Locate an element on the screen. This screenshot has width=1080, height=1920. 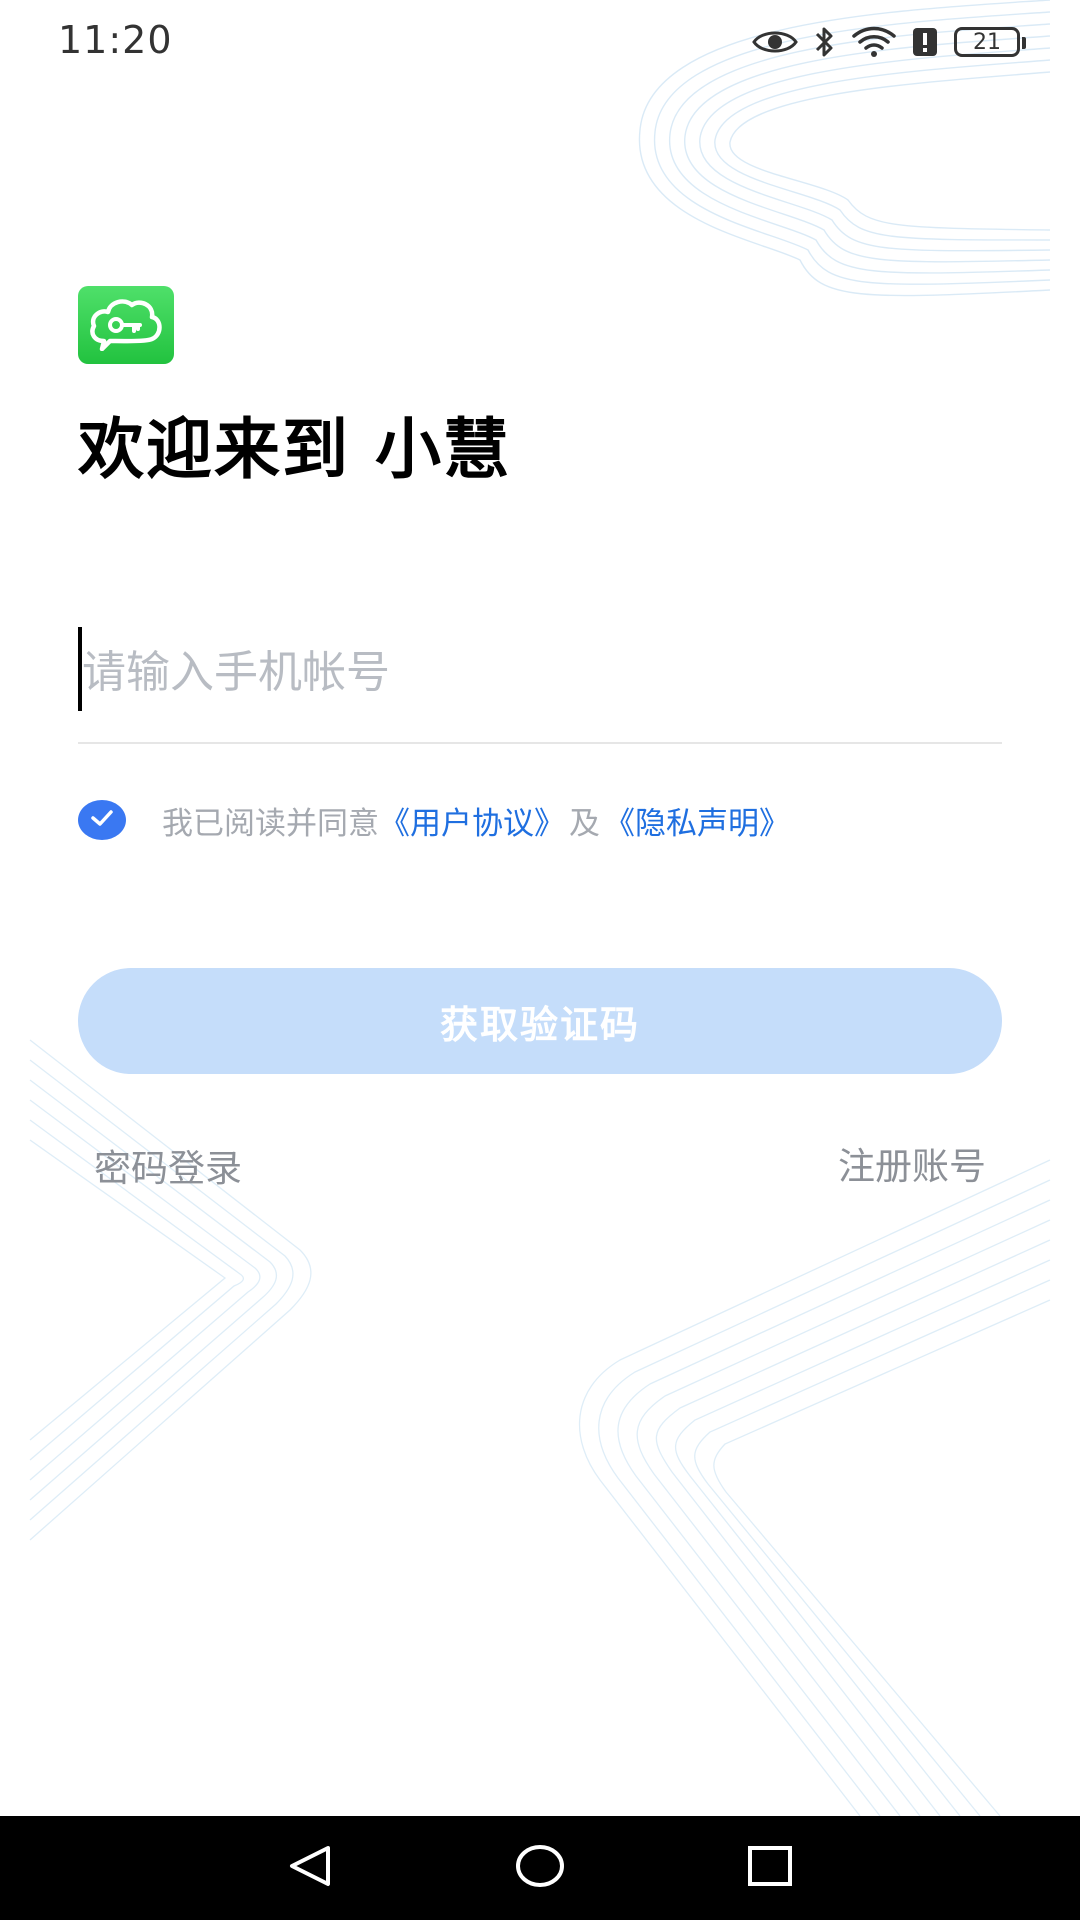
get-verification-code-button: 获取验证码 is located at coordinates (540, 1021).